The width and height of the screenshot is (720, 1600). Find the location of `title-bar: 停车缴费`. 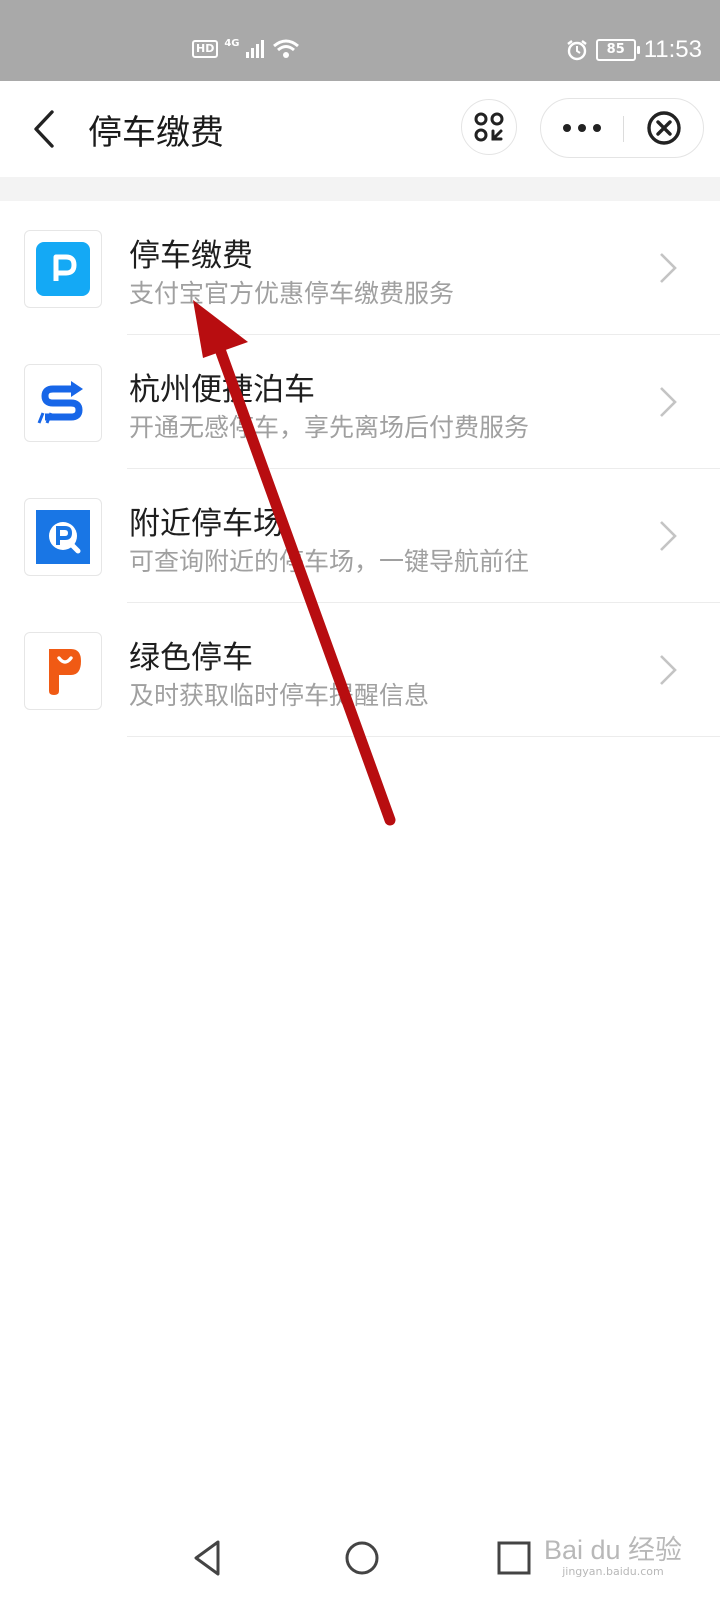

title-bar: 停车缴费 is located at coordinates (360, 129).